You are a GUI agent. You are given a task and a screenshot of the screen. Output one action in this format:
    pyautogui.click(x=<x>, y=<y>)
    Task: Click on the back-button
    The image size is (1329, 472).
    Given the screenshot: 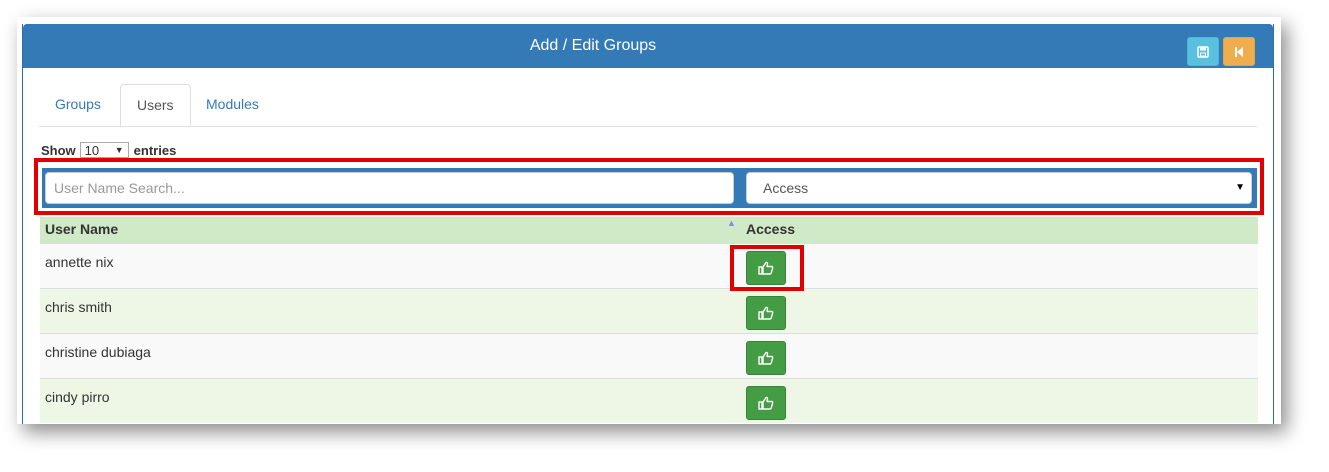 What is the action you would take?
    pyautogui.click(x=1239, y=51)
    